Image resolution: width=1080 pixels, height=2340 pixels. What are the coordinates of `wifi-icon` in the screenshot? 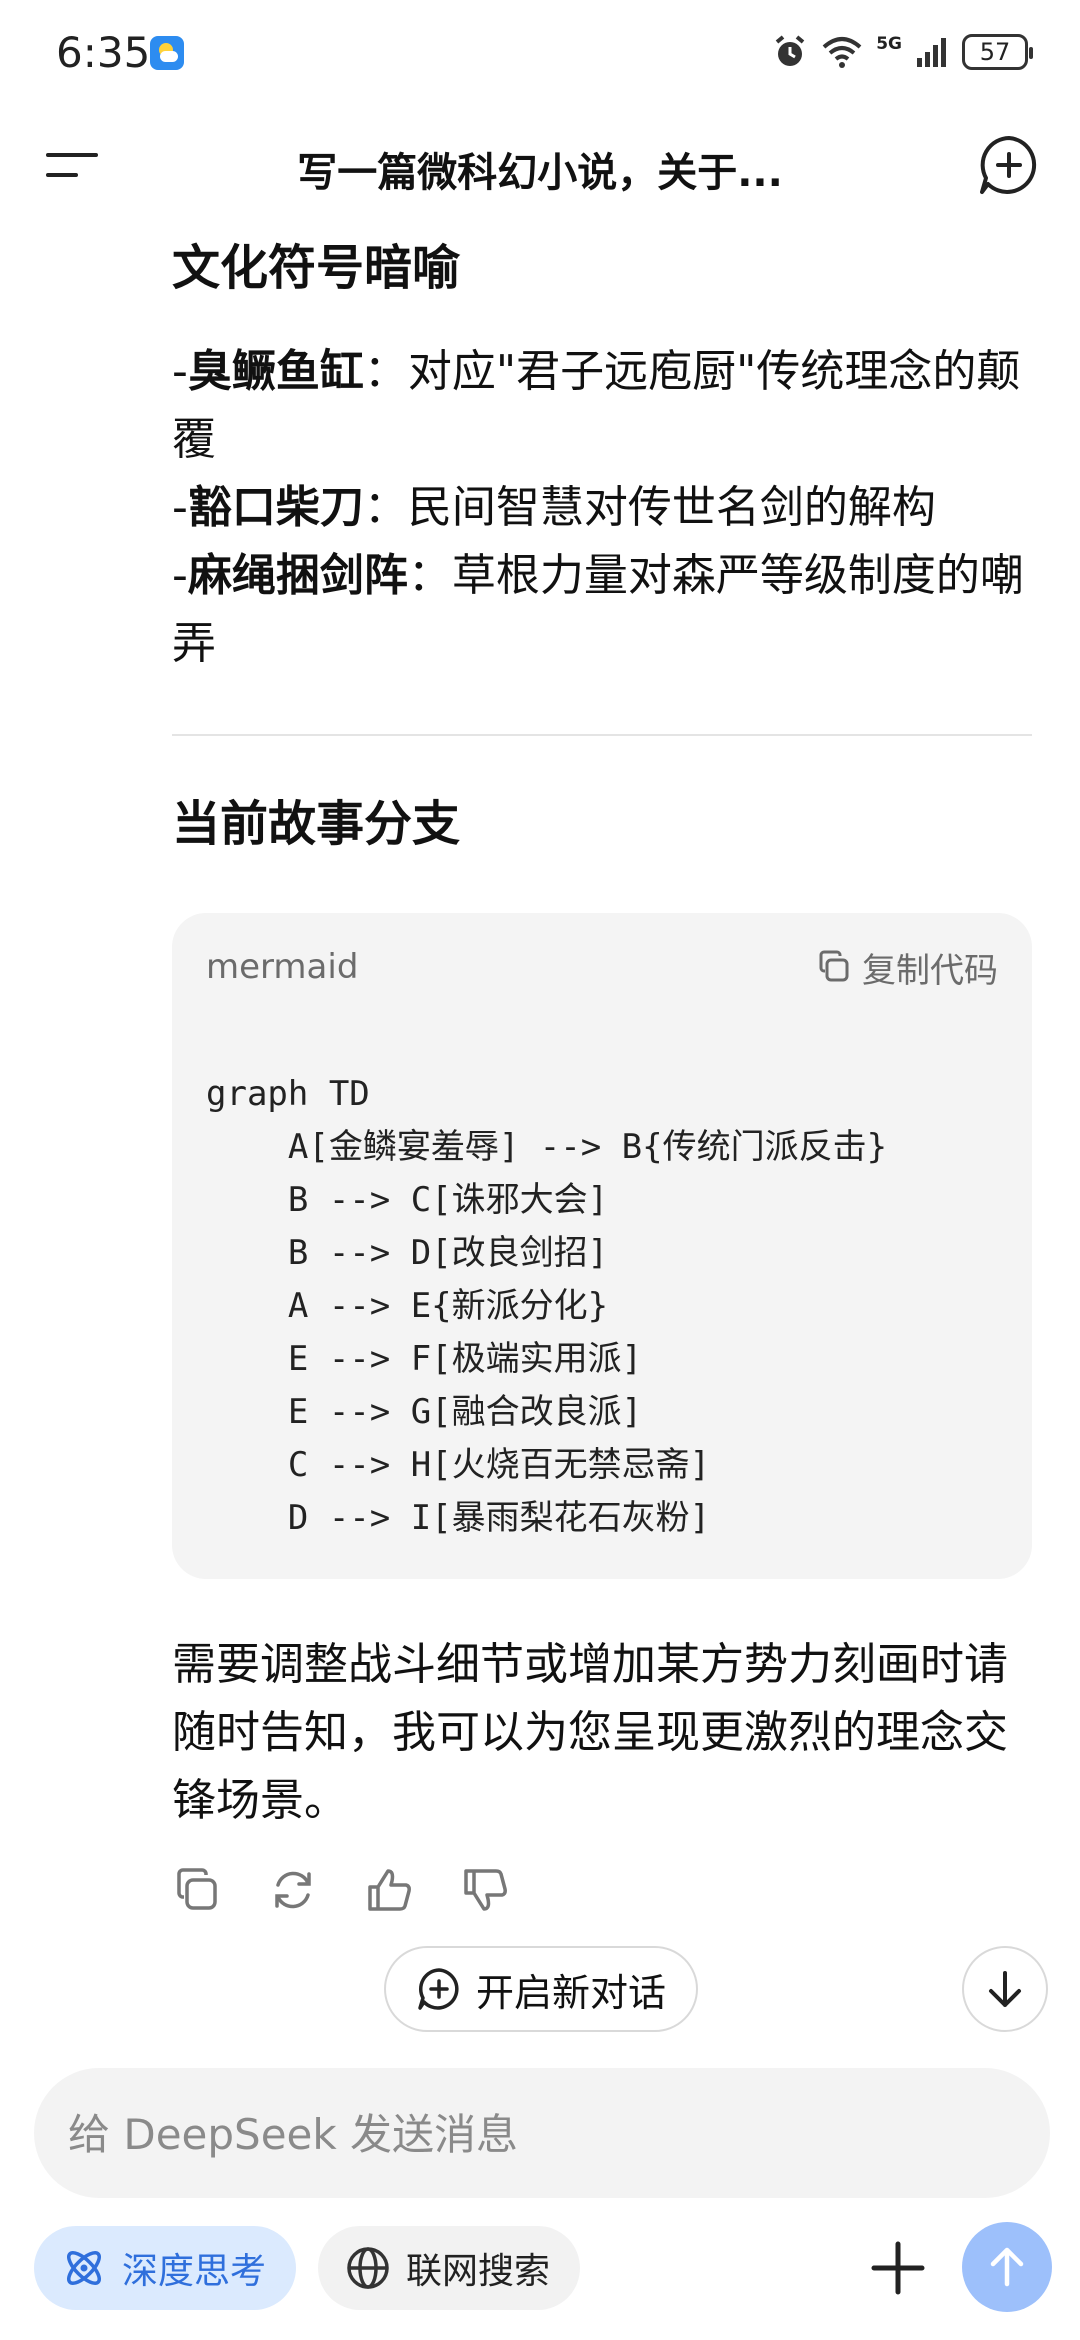 It's located at (842, 52).